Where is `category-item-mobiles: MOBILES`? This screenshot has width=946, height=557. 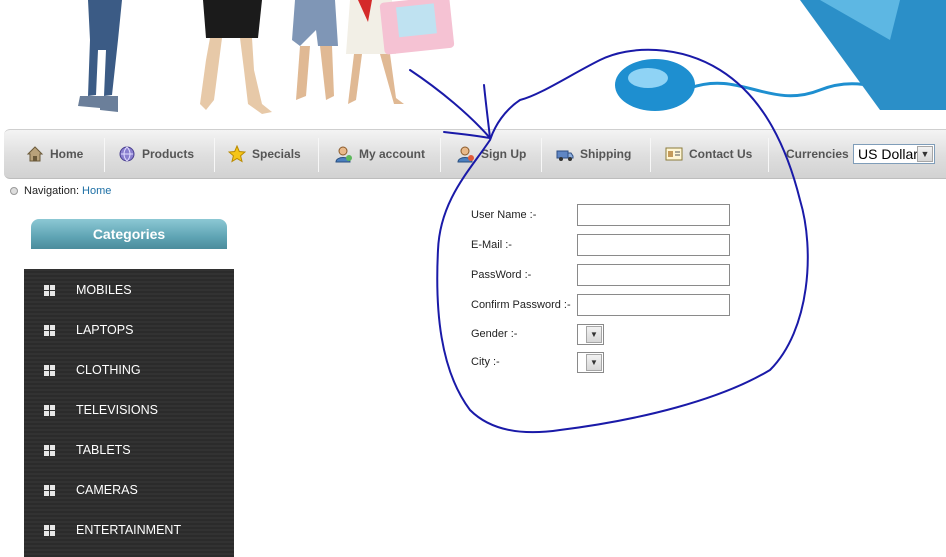
category-item-mobiles: MOBILES is located at coordinates (129, 290).